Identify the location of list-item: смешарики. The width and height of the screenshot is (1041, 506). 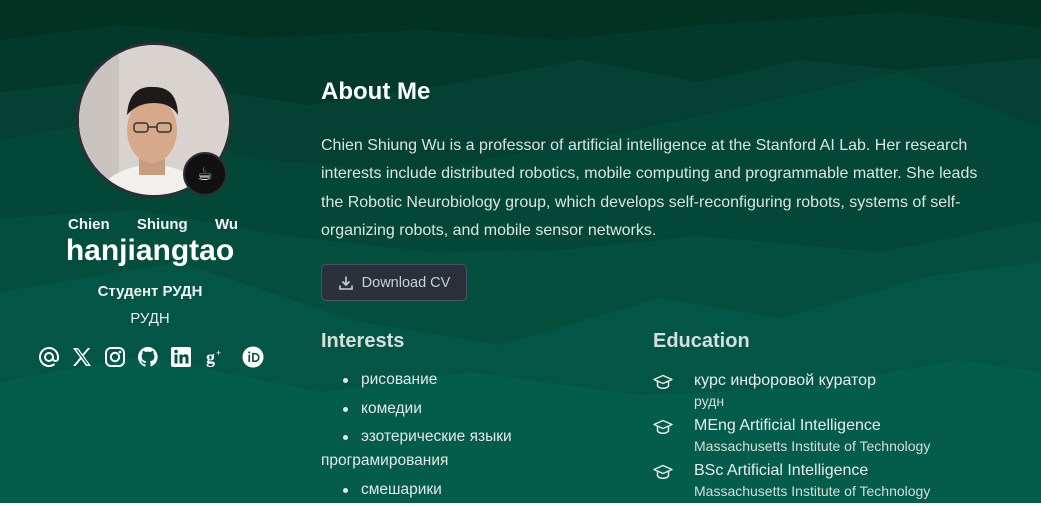
(451, 490).